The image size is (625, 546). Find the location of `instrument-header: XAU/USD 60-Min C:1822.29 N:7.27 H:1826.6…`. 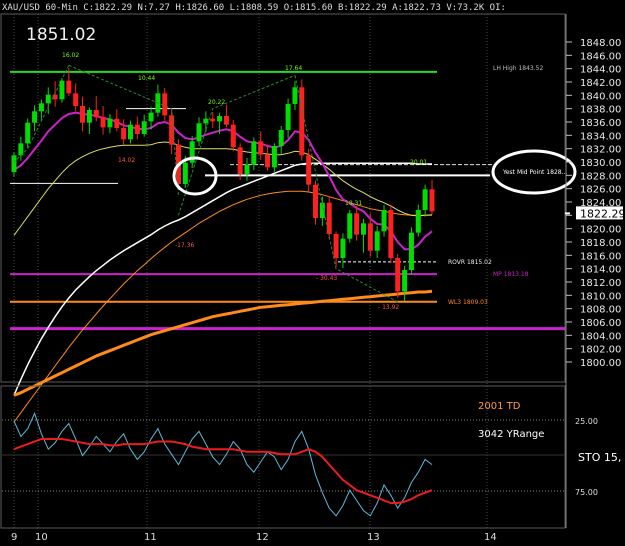

instrument-header: XAU/USD 60-Min C:1822.29 N:7.27 H:1826.6… is located at coordinates (254, 8).